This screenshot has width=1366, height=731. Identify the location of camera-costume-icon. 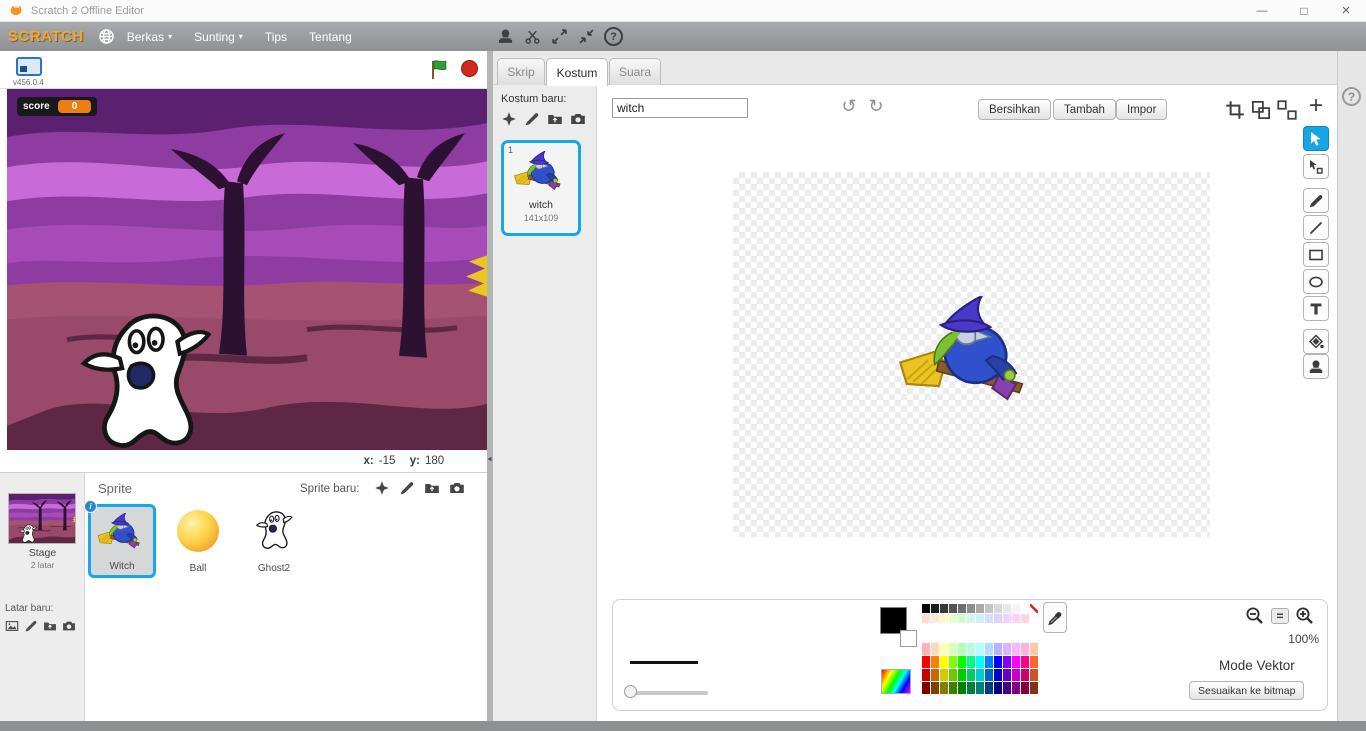
(578, 119).